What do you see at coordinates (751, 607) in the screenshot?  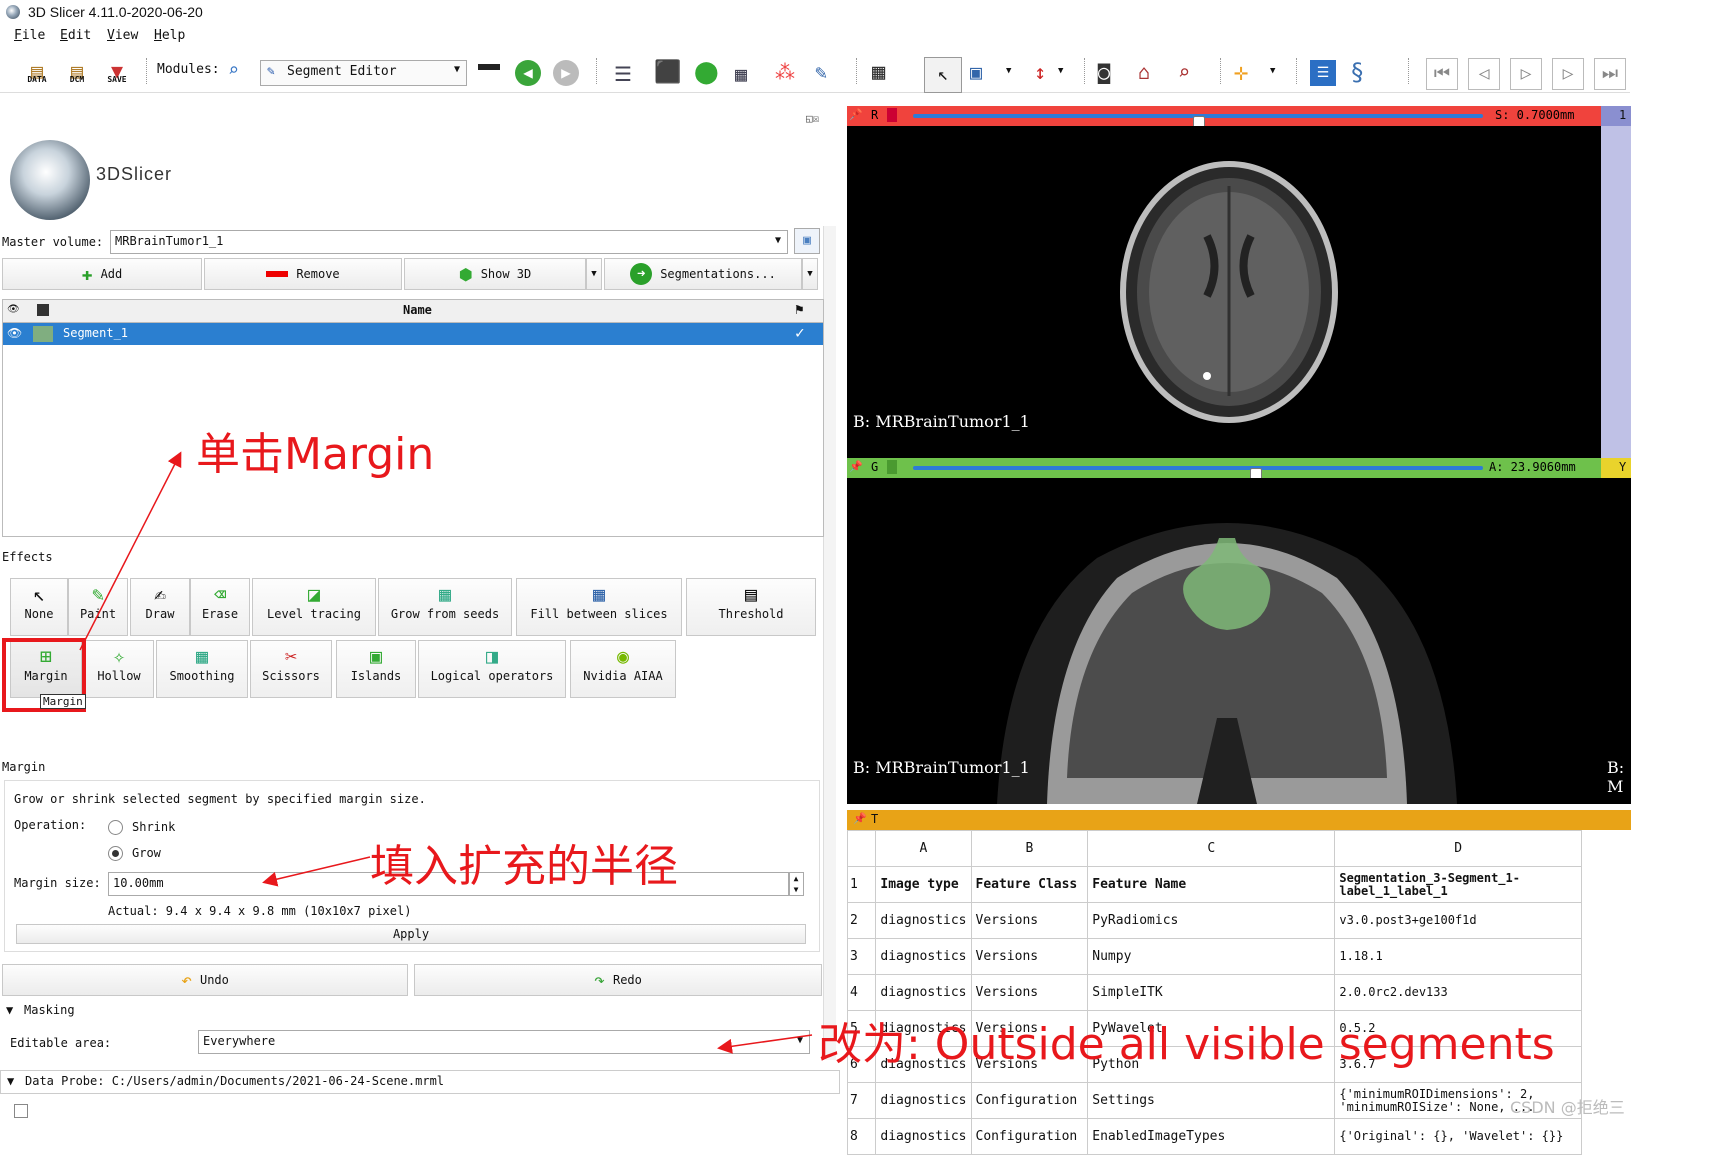 I see `effect-threshold-button: ▤ Threshold` at bounding box center [751, 607].